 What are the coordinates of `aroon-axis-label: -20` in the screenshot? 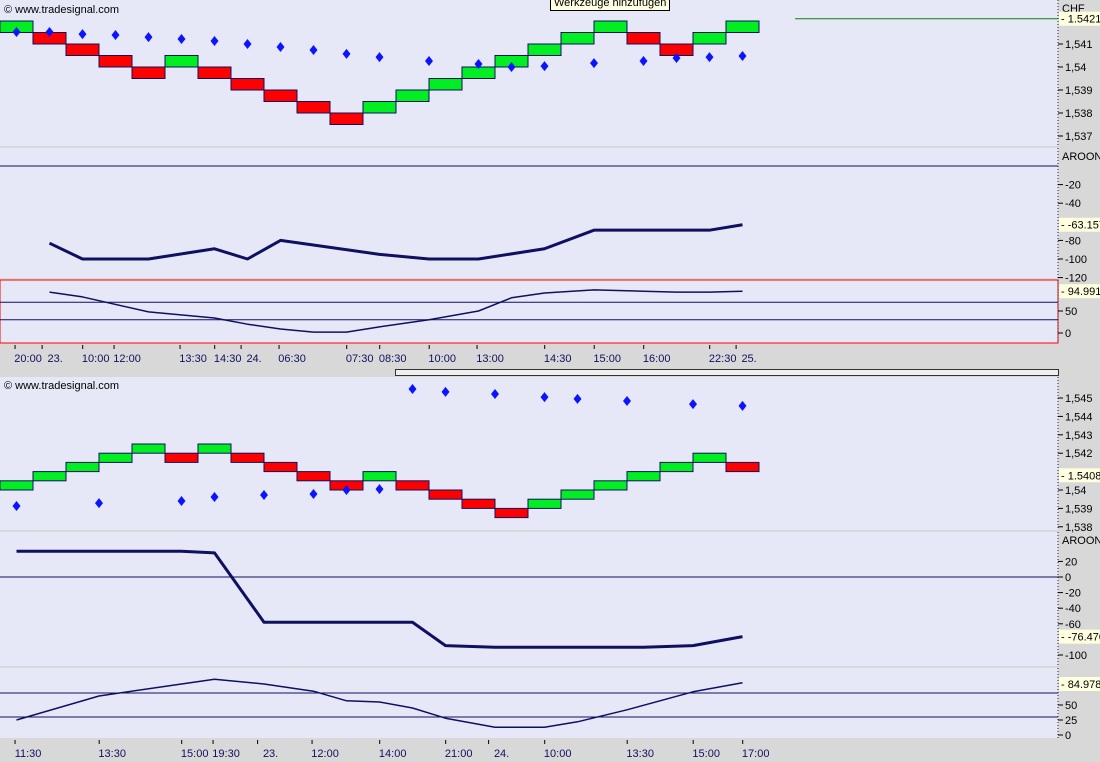 It's located at (1073, 186).